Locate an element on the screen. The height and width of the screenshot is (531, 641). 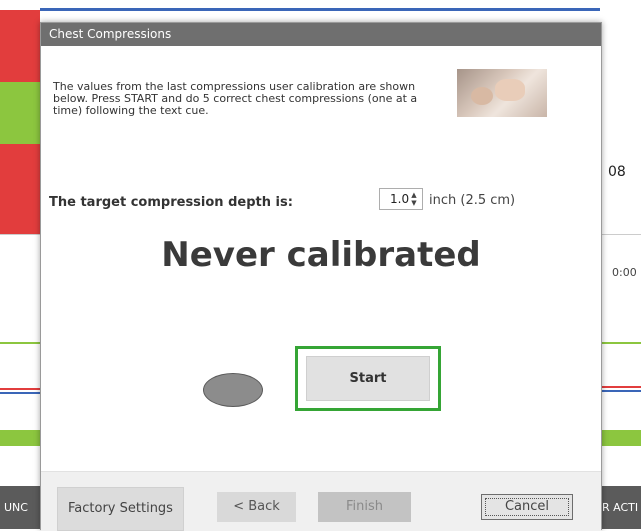
finish-button: Finish is located at coordinates (364, 507).